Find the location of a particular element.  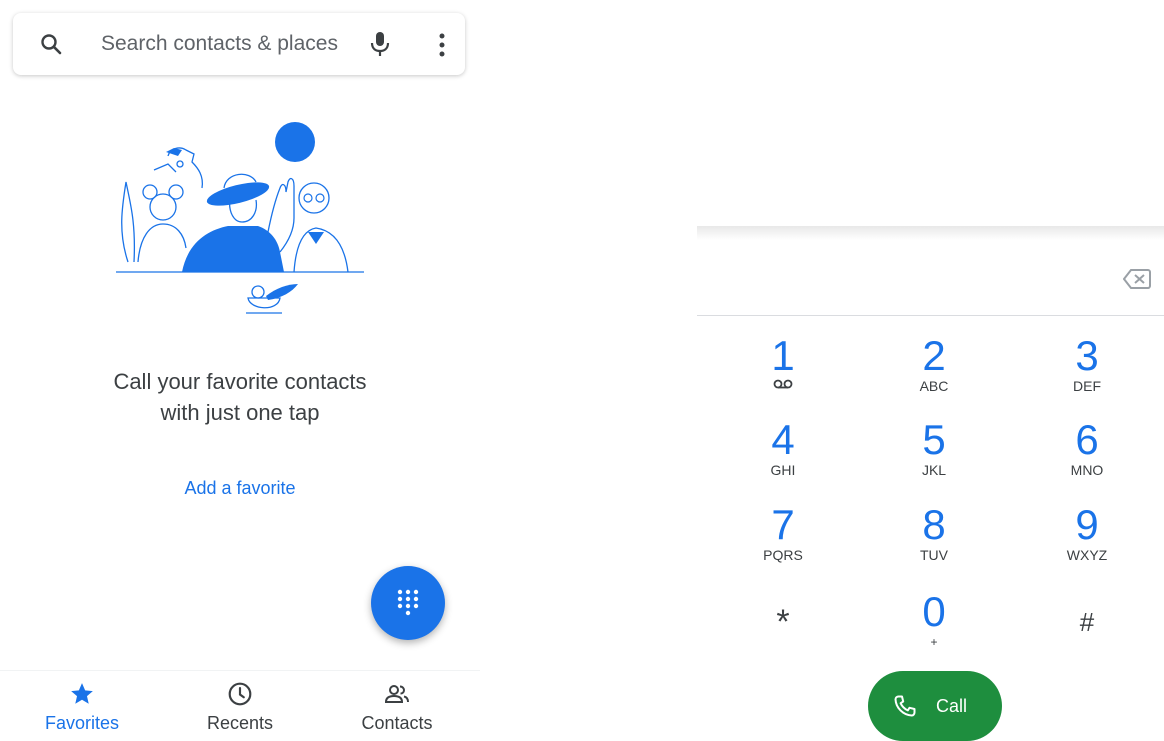

dial-key-3: 3 DEF is located at coordinates (1087, 374).